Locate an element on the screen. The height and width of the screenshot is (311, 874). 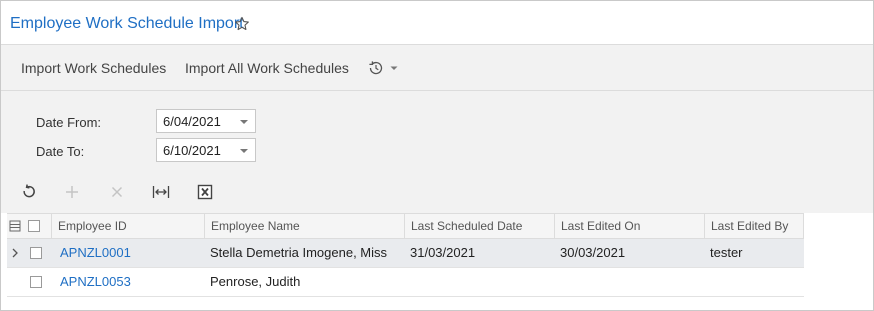
import-all-work-schedules-button: Import All Work Schedules is located at coordinates (267, 68).